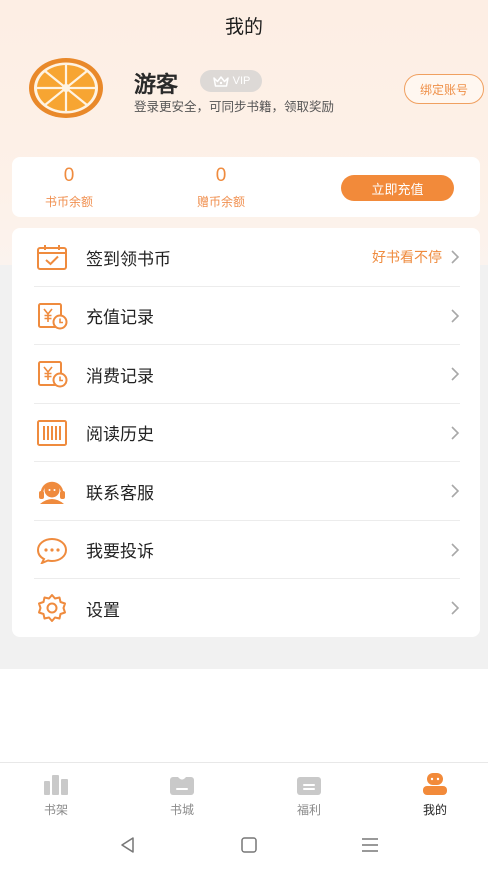  Describe the element at coordinates (247, 550) in the screenshot. I see `menu-item-complaint: 我要投诉` at that location.